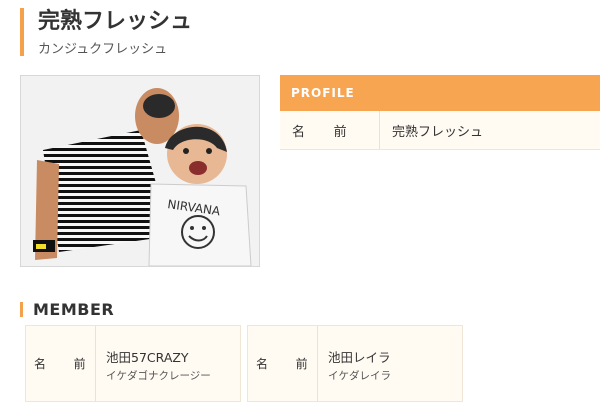 The image size is (600, 402). What do you see at coordinates (103, 49) in the screenshot?
I see `title-reading: カンジュクフレッシュ` at bounding box center [103, 49].